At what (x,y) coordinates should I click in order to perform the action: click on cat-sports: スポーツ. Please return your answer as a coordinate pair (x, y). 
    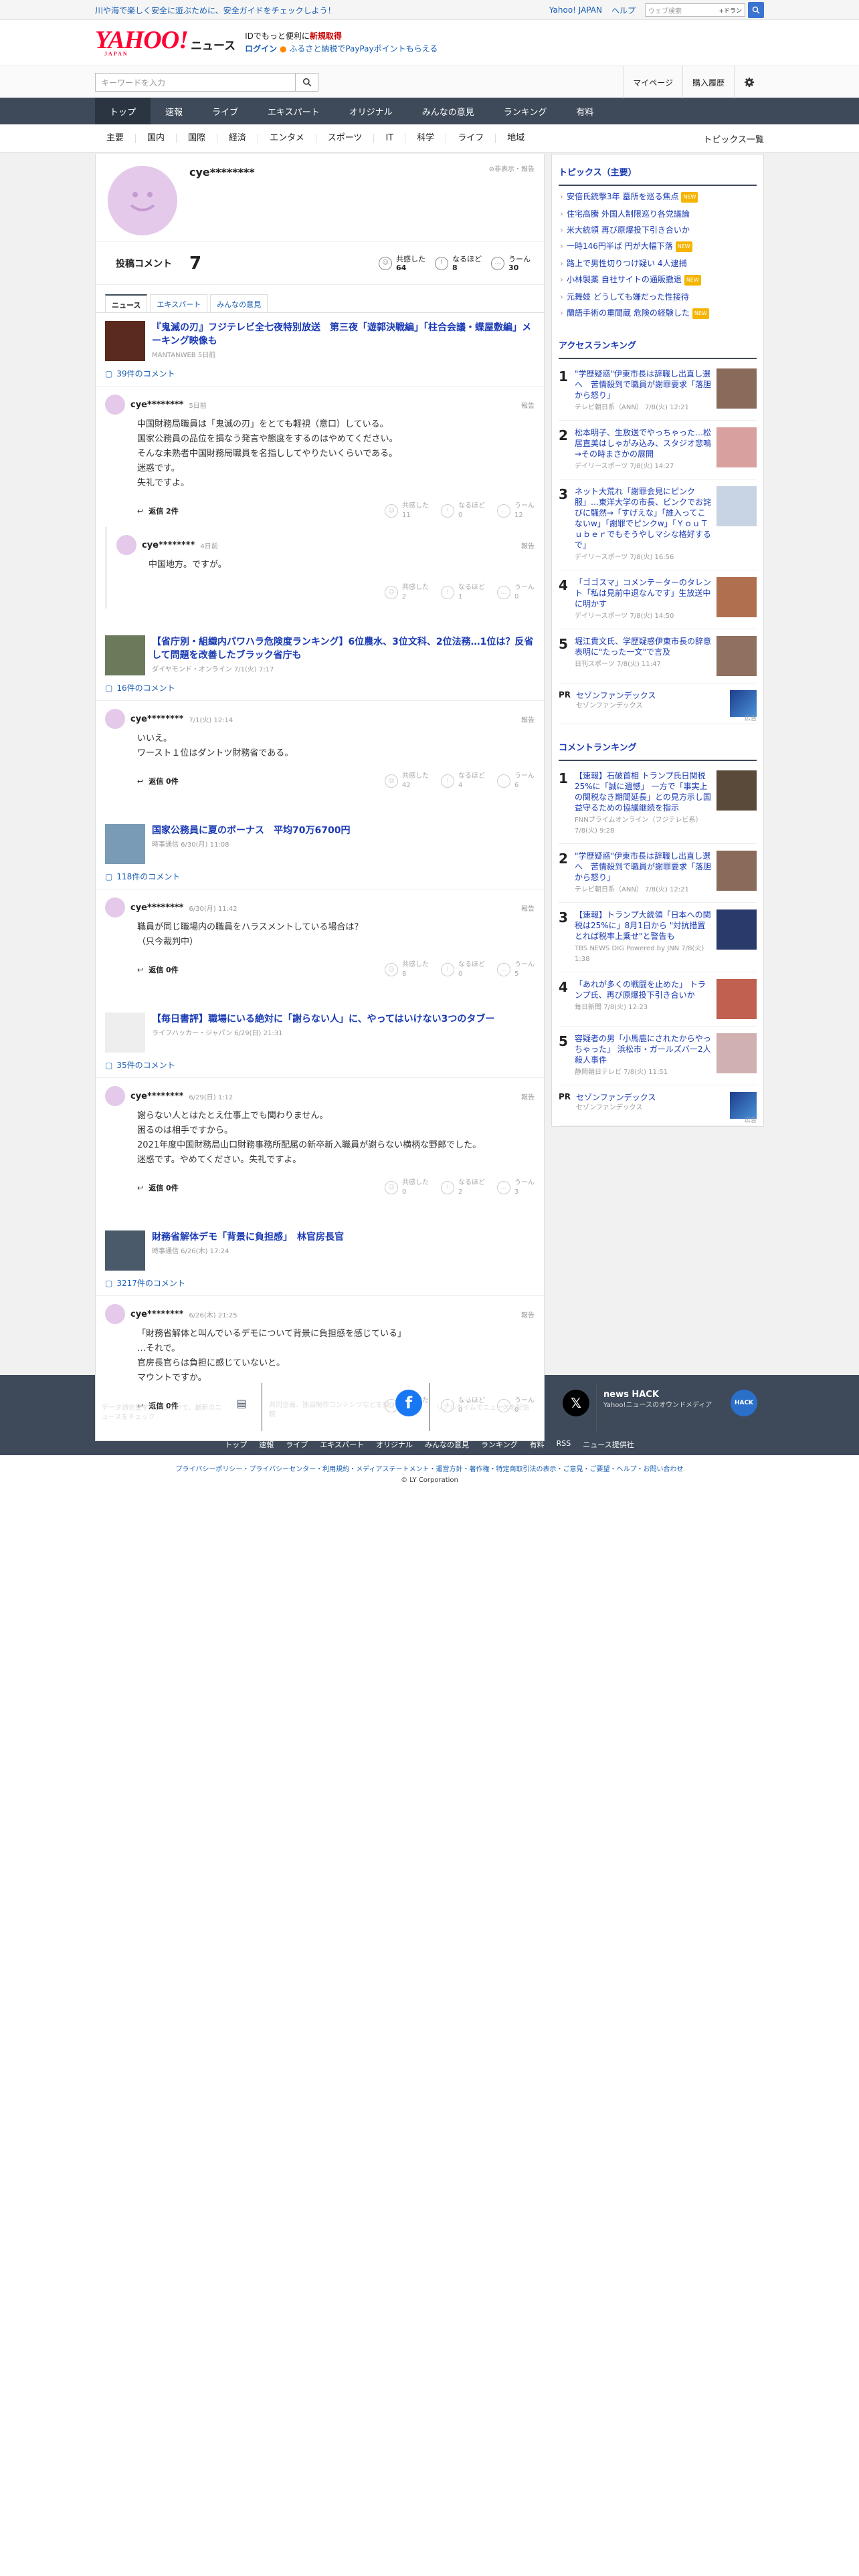
    Looking at the image, I should click on (345, 138).